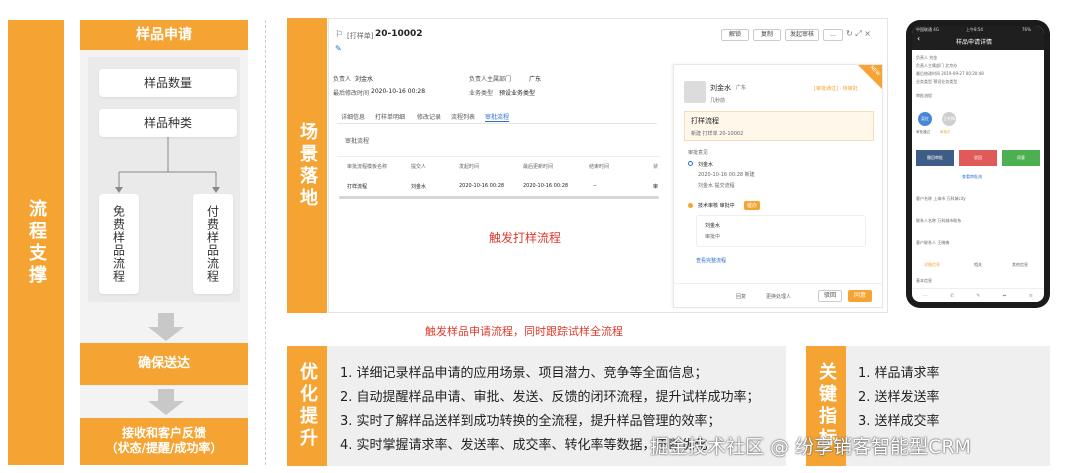 The height and width of the screenshot is (473, 1079). Describe the element at coordinates (608, 42) in the screenshot. I see `crm-header: ⚐ [打样单] 20-10002 ✎ 解锁 复制 发起审核 ... ↻ ⤢ ×` at that location.